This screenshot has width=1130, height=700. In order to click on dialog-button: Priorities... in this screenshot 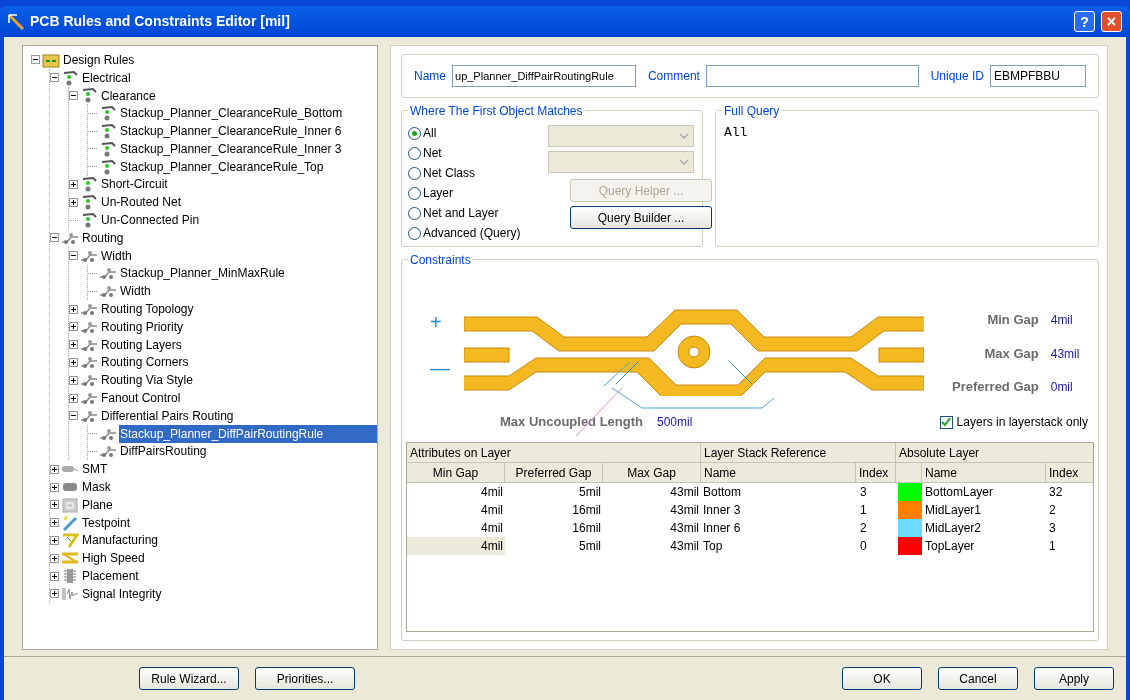, I will do `click(305, 678)`.